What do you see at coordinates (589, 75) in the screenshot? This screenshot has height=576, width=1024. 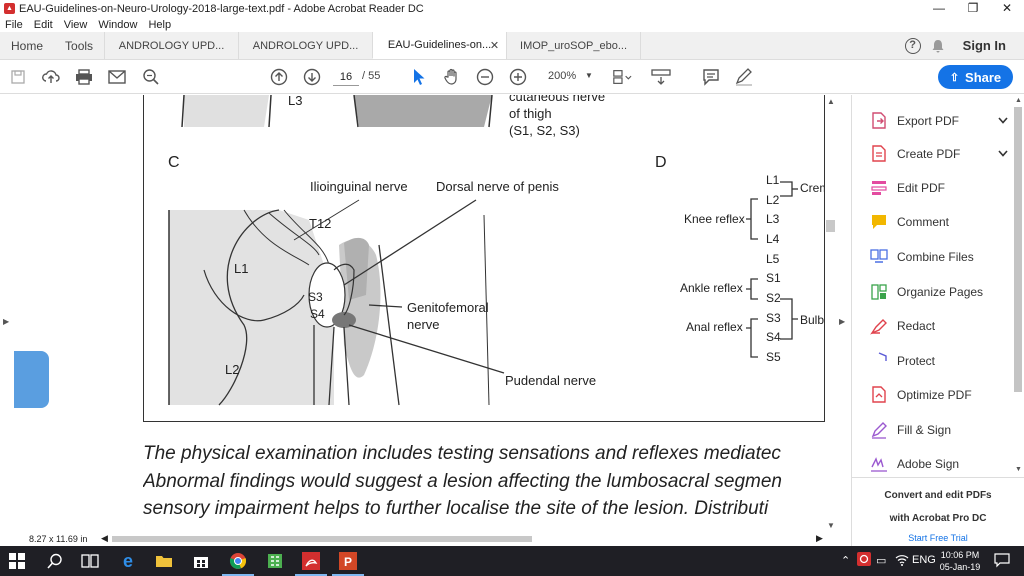 I see `chevron-down-icon: ▼` at bounding box center [589, 75].